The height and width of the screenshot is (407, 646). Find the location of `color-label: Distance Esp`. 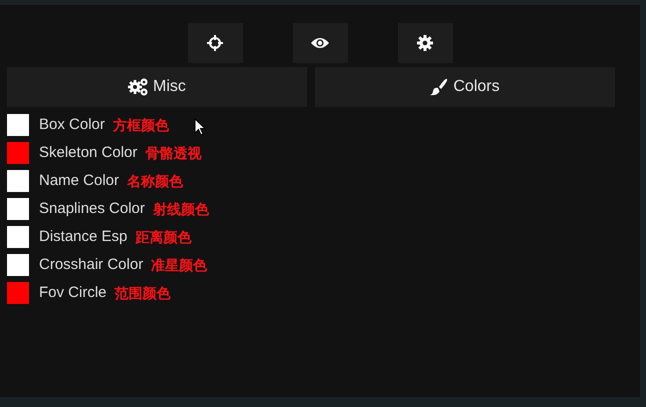

color-label: Distance Esp is located at coordinates (83, 236).